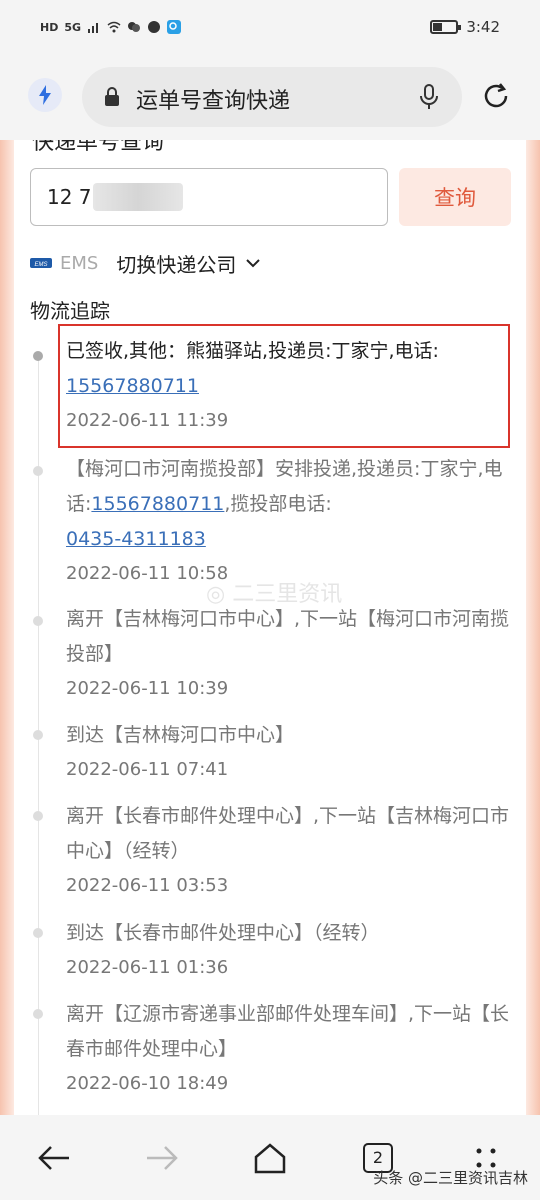 This screenshot has width=540, height=1200. I want to click on page-edge-left, so click(7, 640).